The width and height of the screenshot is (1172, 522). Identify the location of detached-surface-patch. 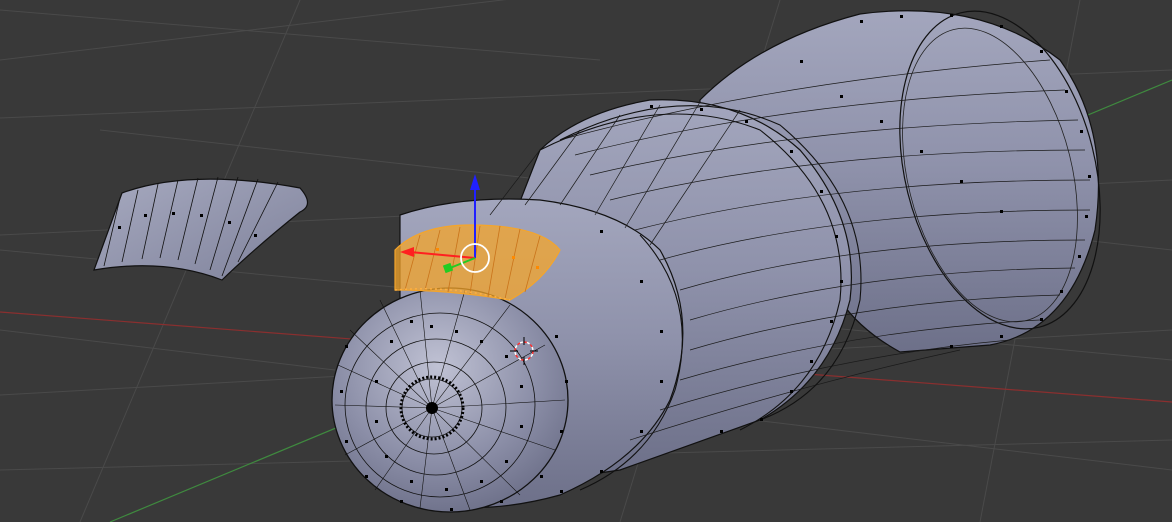
(201, 228).